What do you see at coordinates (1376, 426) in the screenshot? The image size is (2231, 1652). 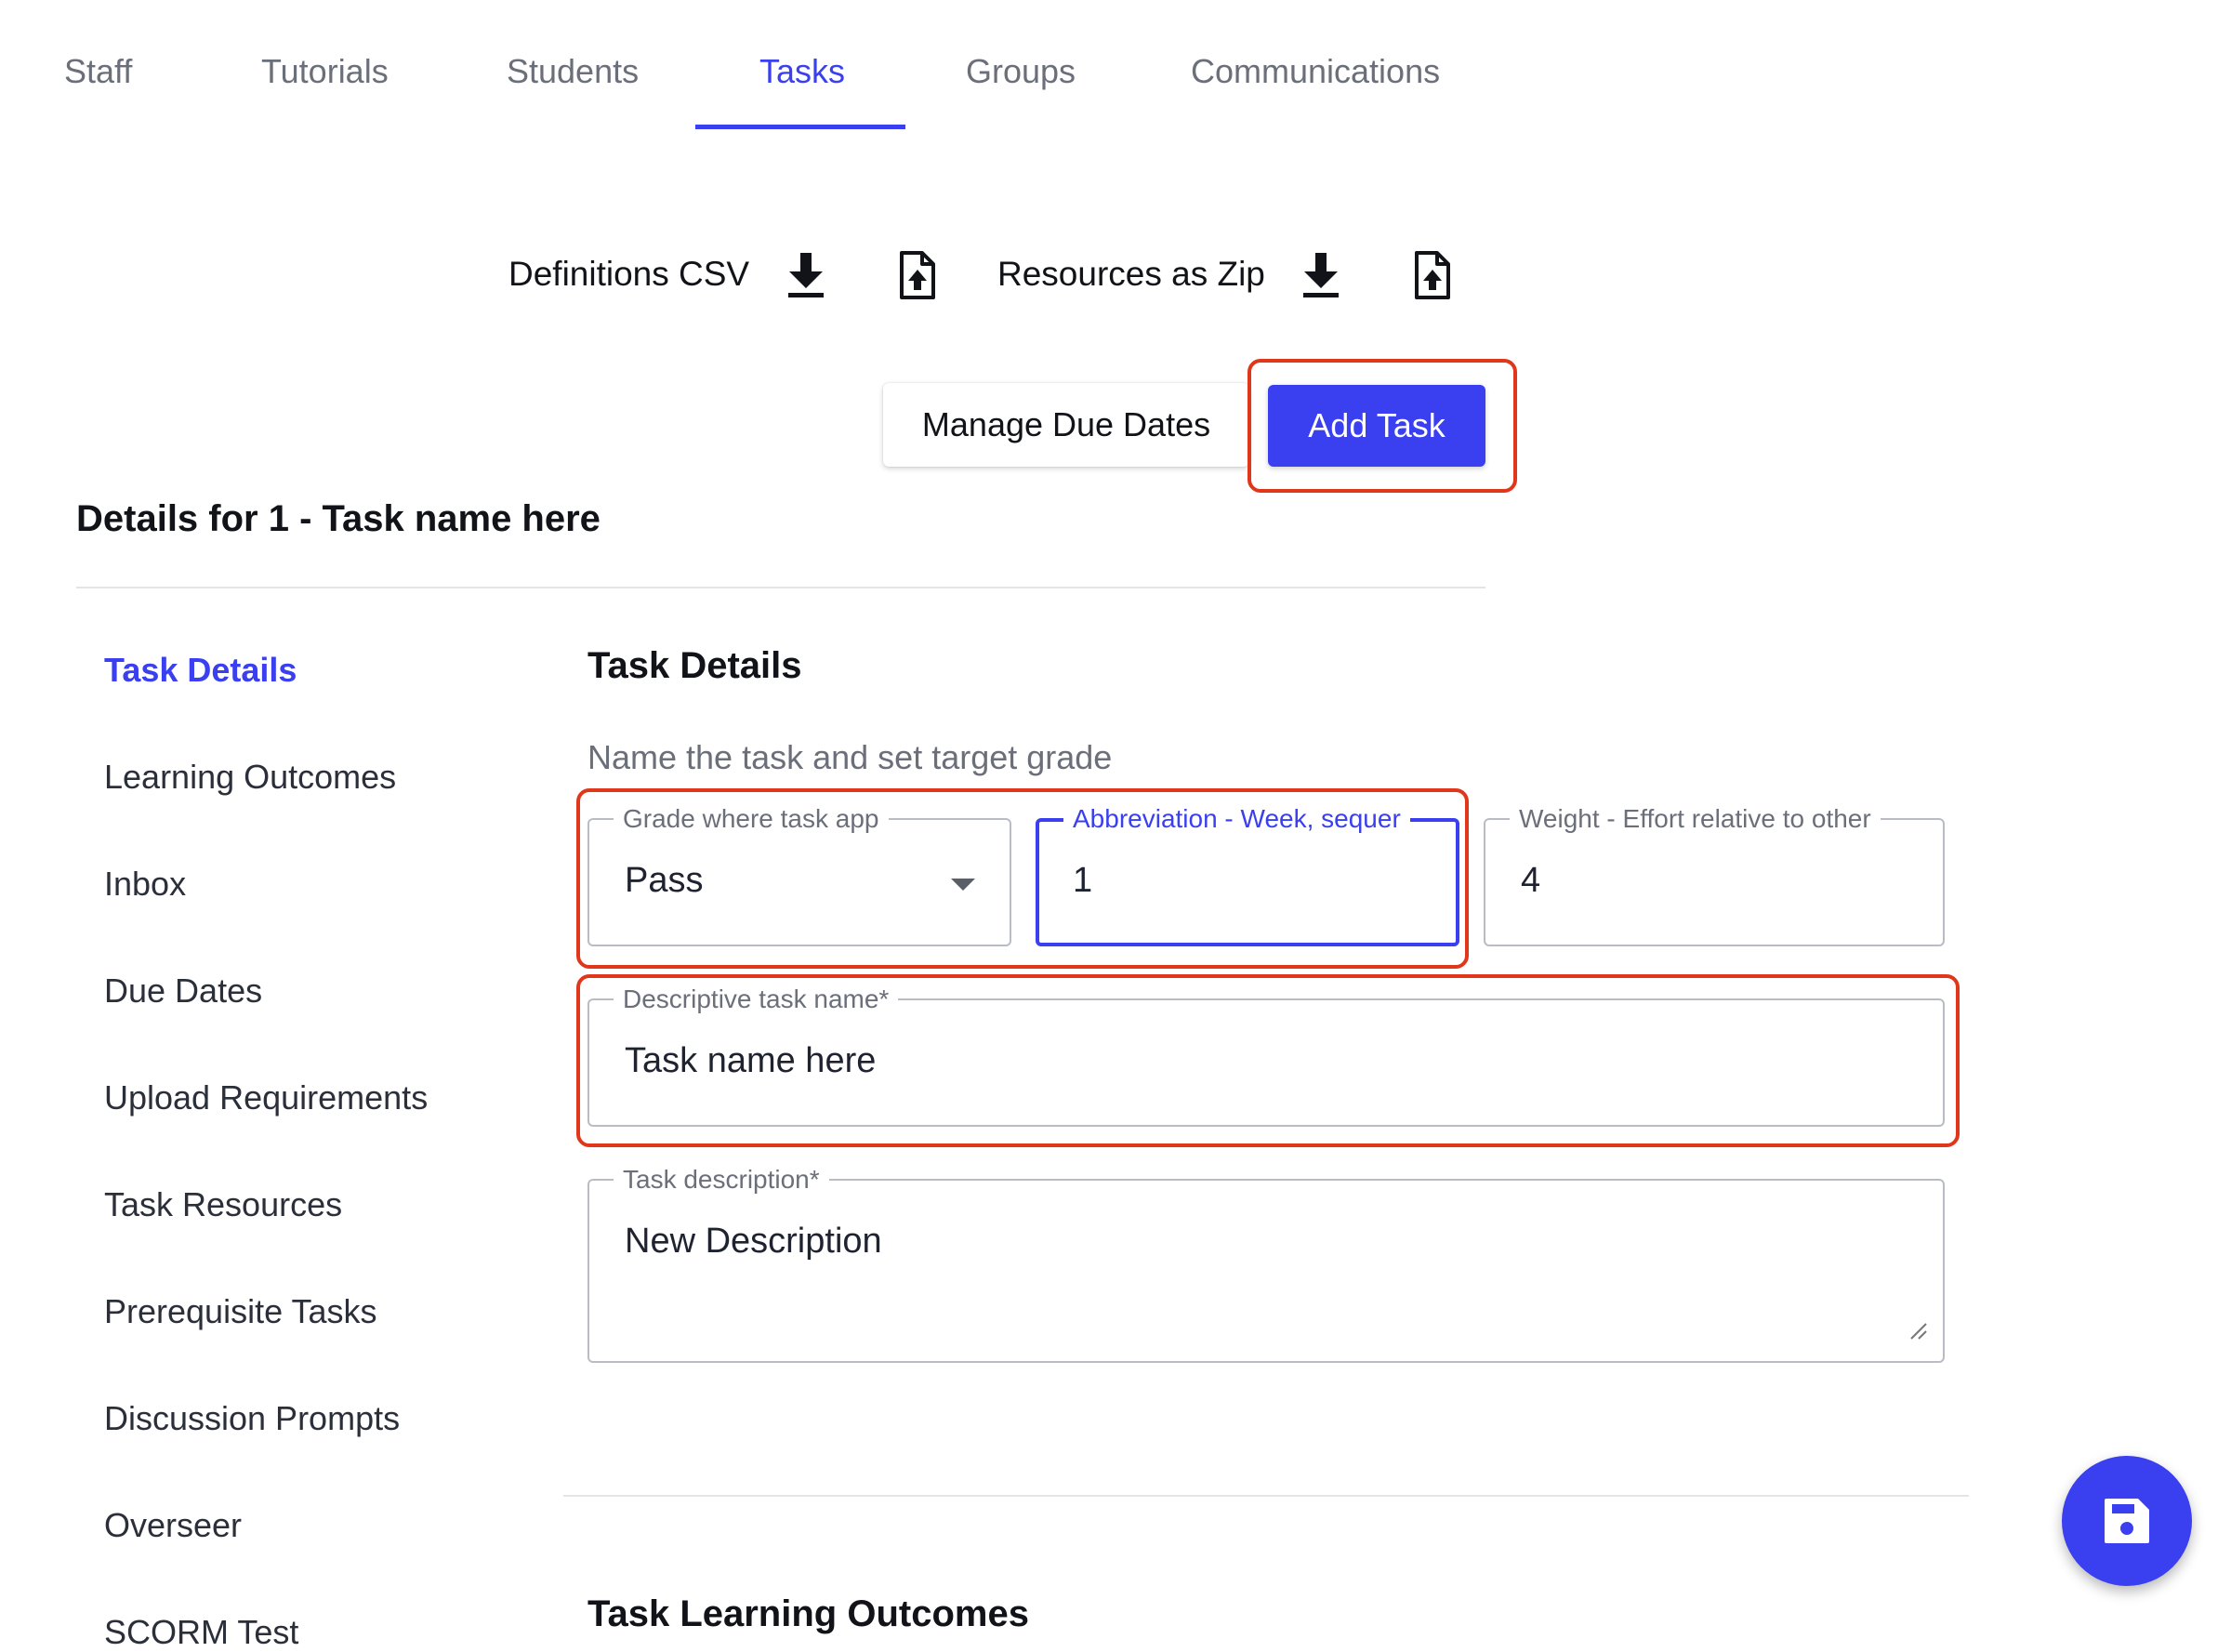 I see `add-task-button: Add Task` at bounding box center [1376, 426].